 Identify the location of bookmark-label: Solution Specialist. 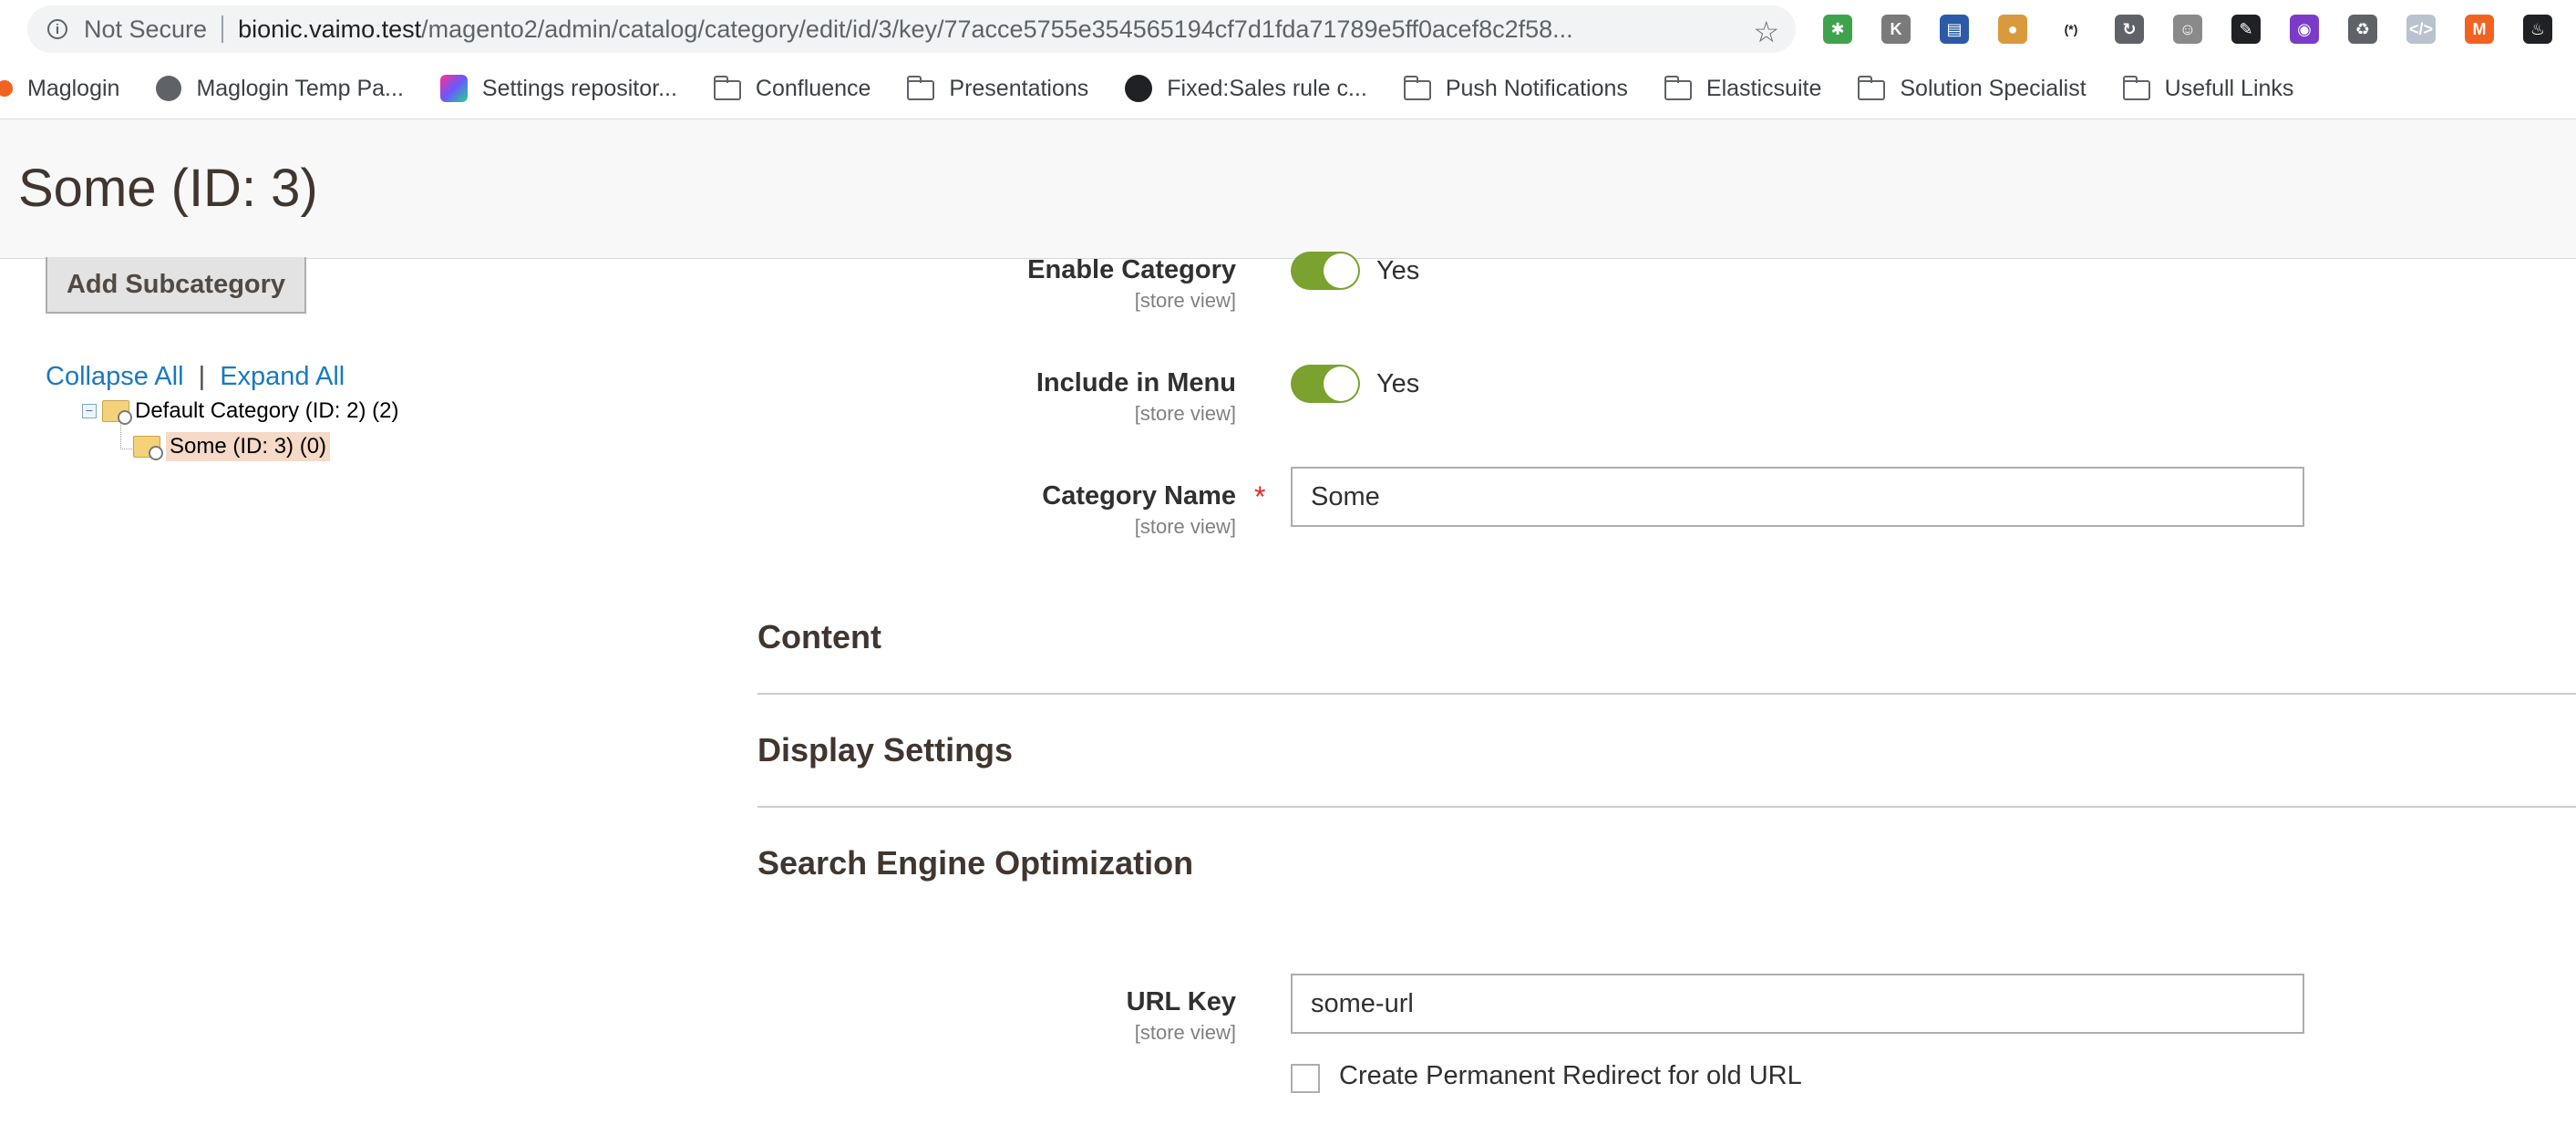
(1993, 88).